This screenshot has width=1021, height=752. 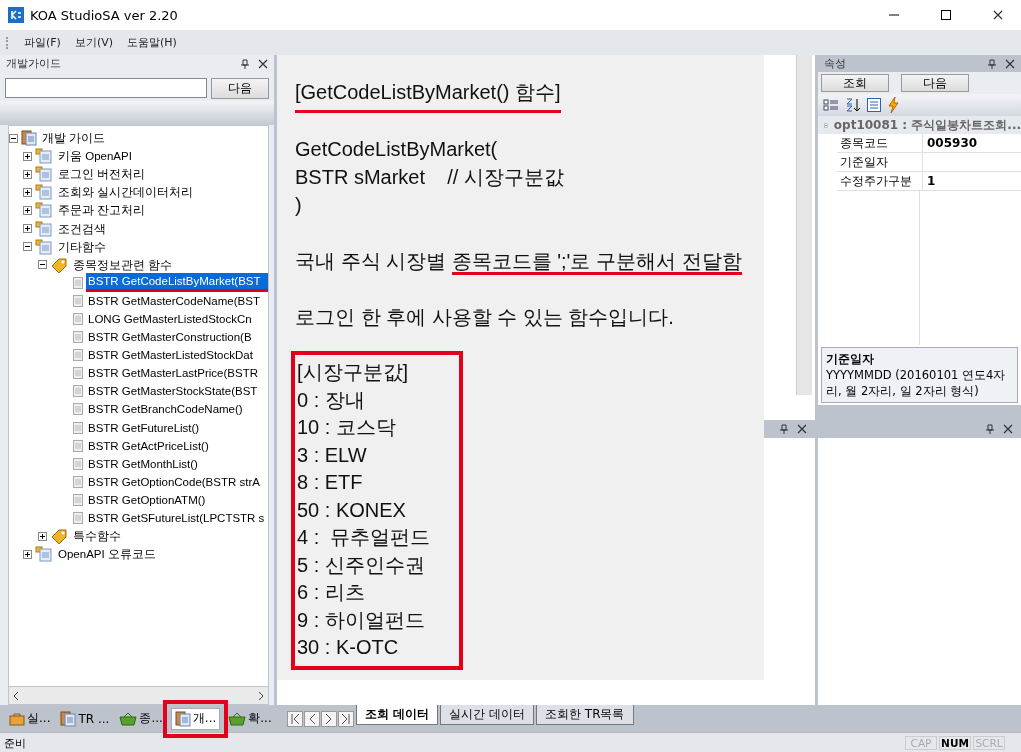 What do you see at coordinates (312, 718) in the screenshot?
I see `previous-icon` at bounding box center [312, 718].